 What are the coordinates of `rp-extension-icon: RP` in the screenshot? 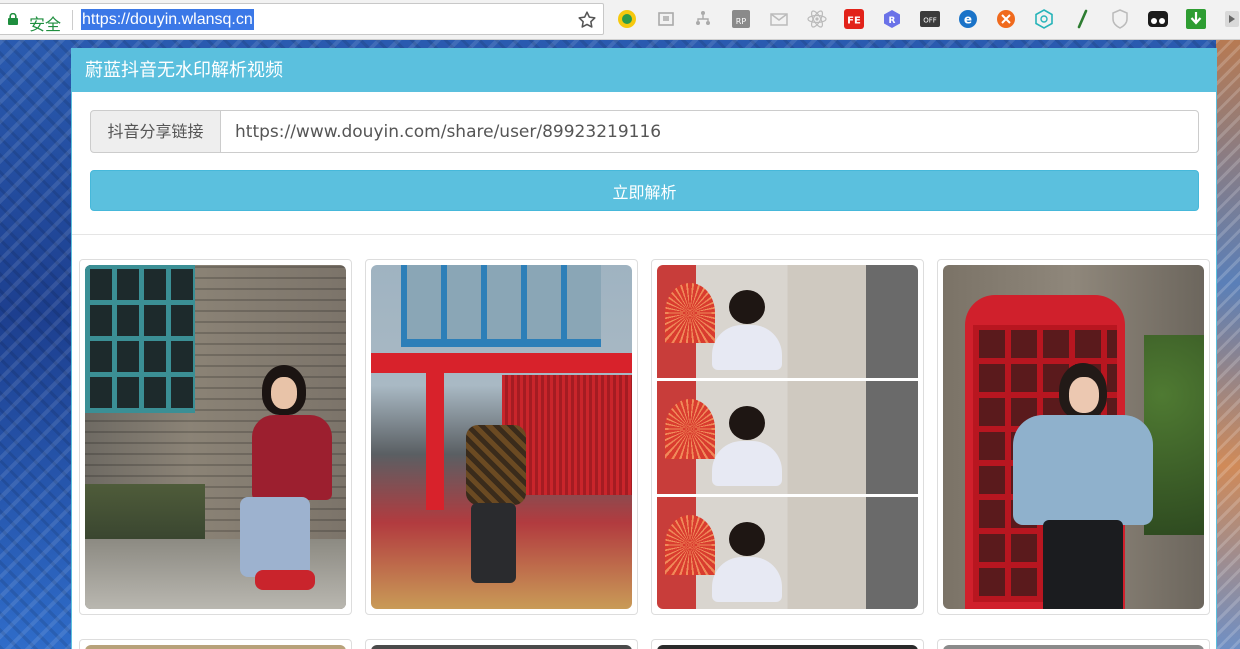 It's located at (741, 19).